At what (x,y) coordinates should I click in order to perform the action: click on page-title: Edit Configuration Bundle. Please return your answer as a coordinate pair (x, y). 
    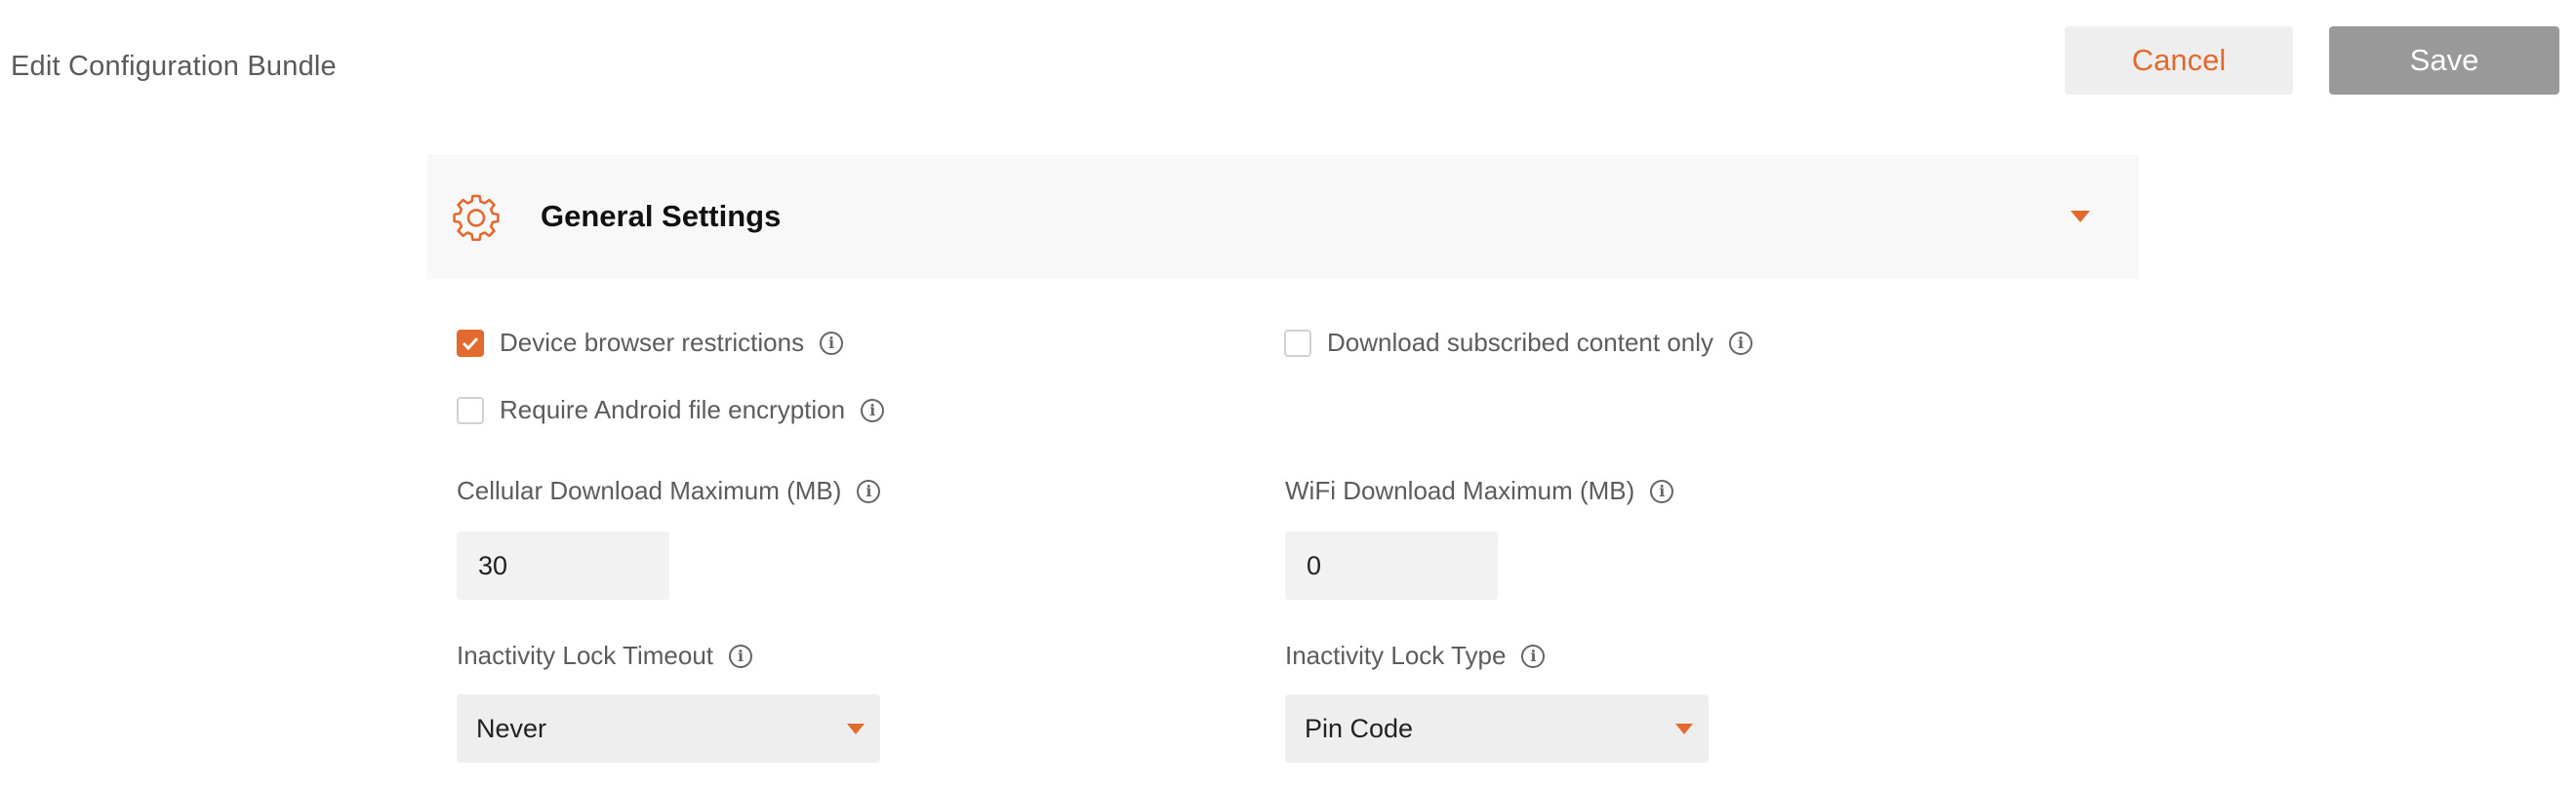
    Looking at the image, I should click on (174, 66).